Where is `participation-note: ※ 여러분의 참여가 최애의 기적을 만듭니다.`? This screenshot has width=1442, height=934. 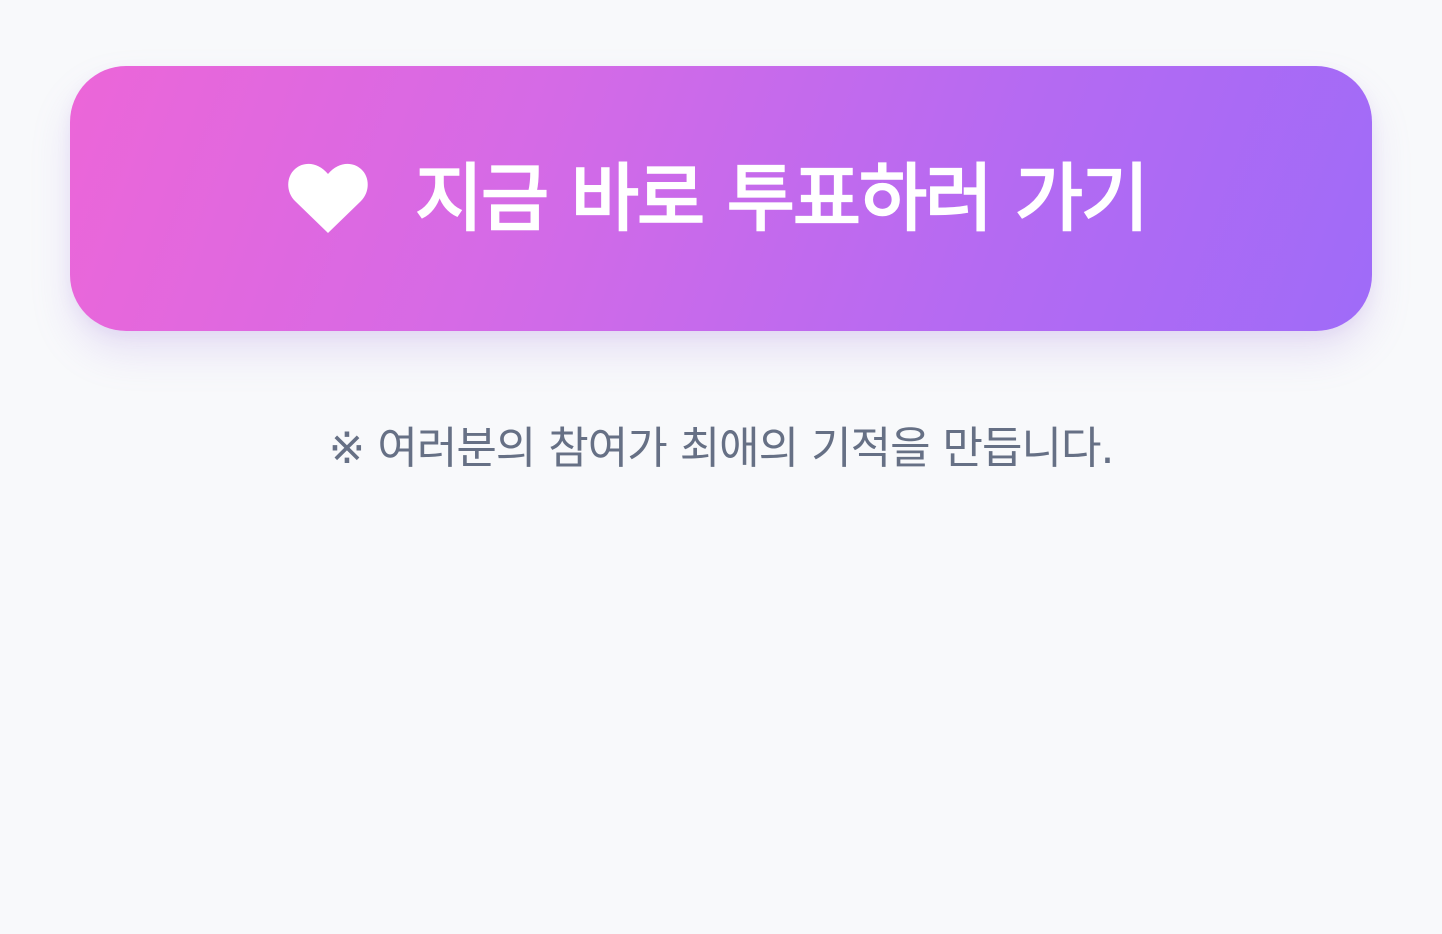
participation-note: ※ 여러분의 참여가 최애의 기적을 만듭니다. is located at coordinates (721, 448).